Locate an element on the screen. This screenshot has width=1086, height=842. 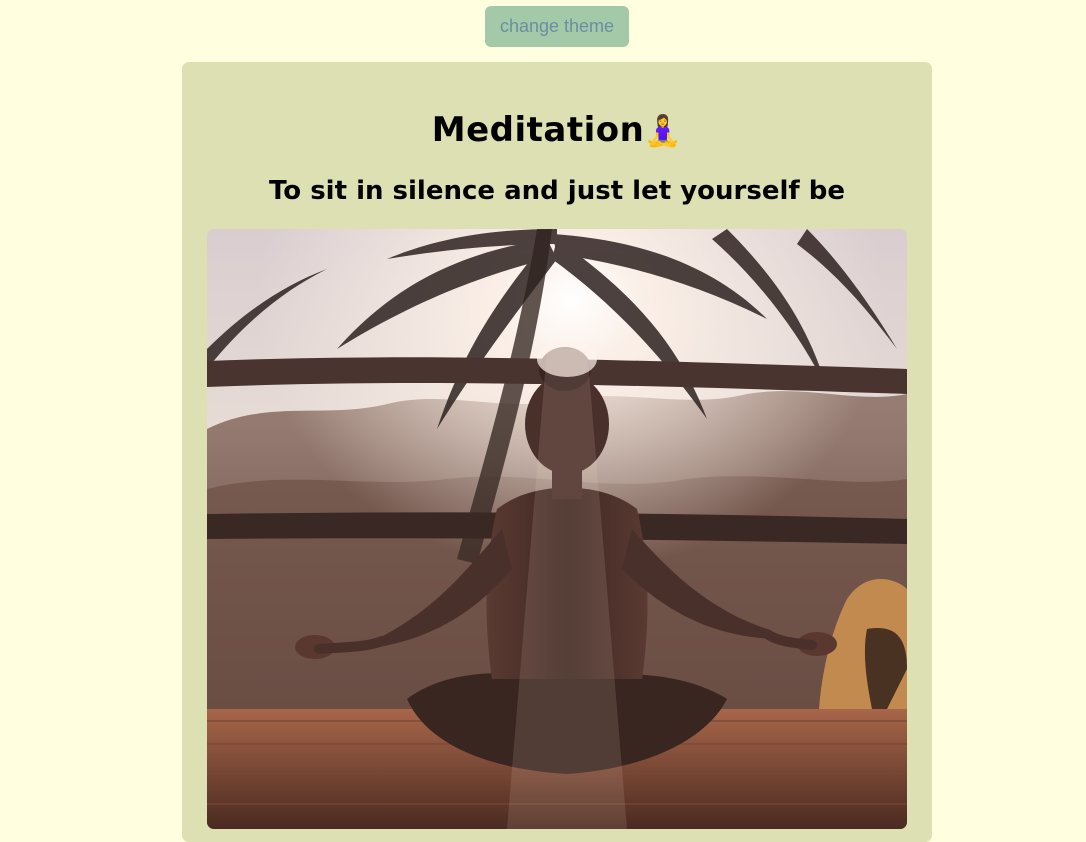
title-text: Meditation is located at coordinates (538, 130).